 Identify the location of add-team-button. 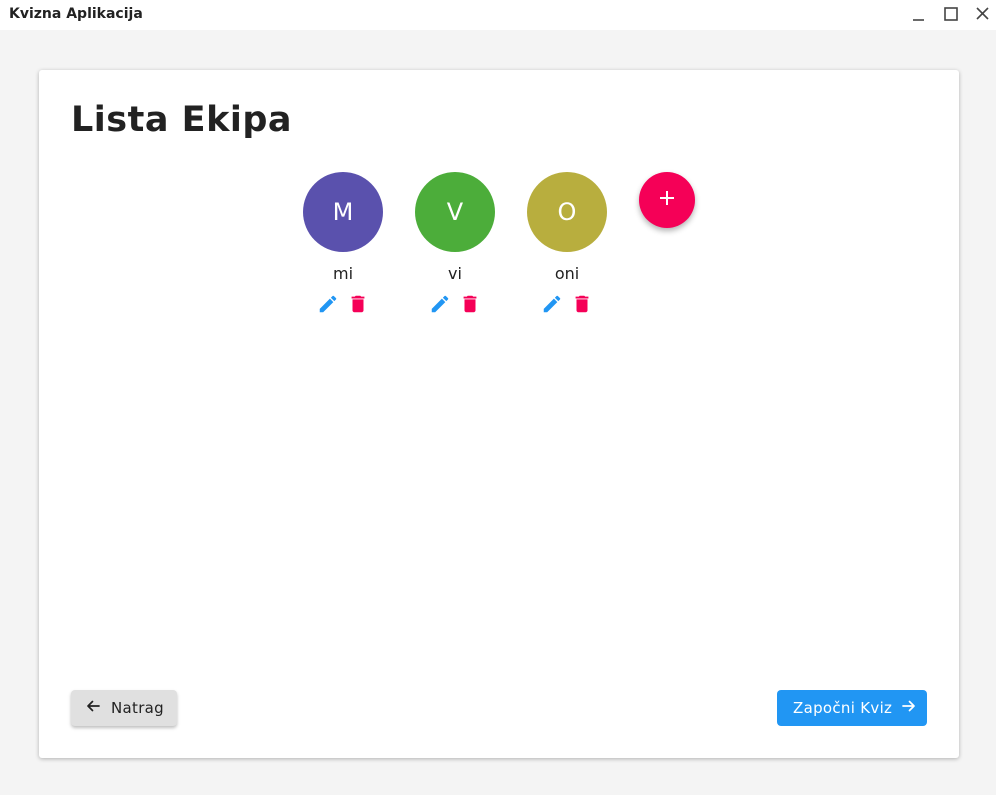
(667, 200).